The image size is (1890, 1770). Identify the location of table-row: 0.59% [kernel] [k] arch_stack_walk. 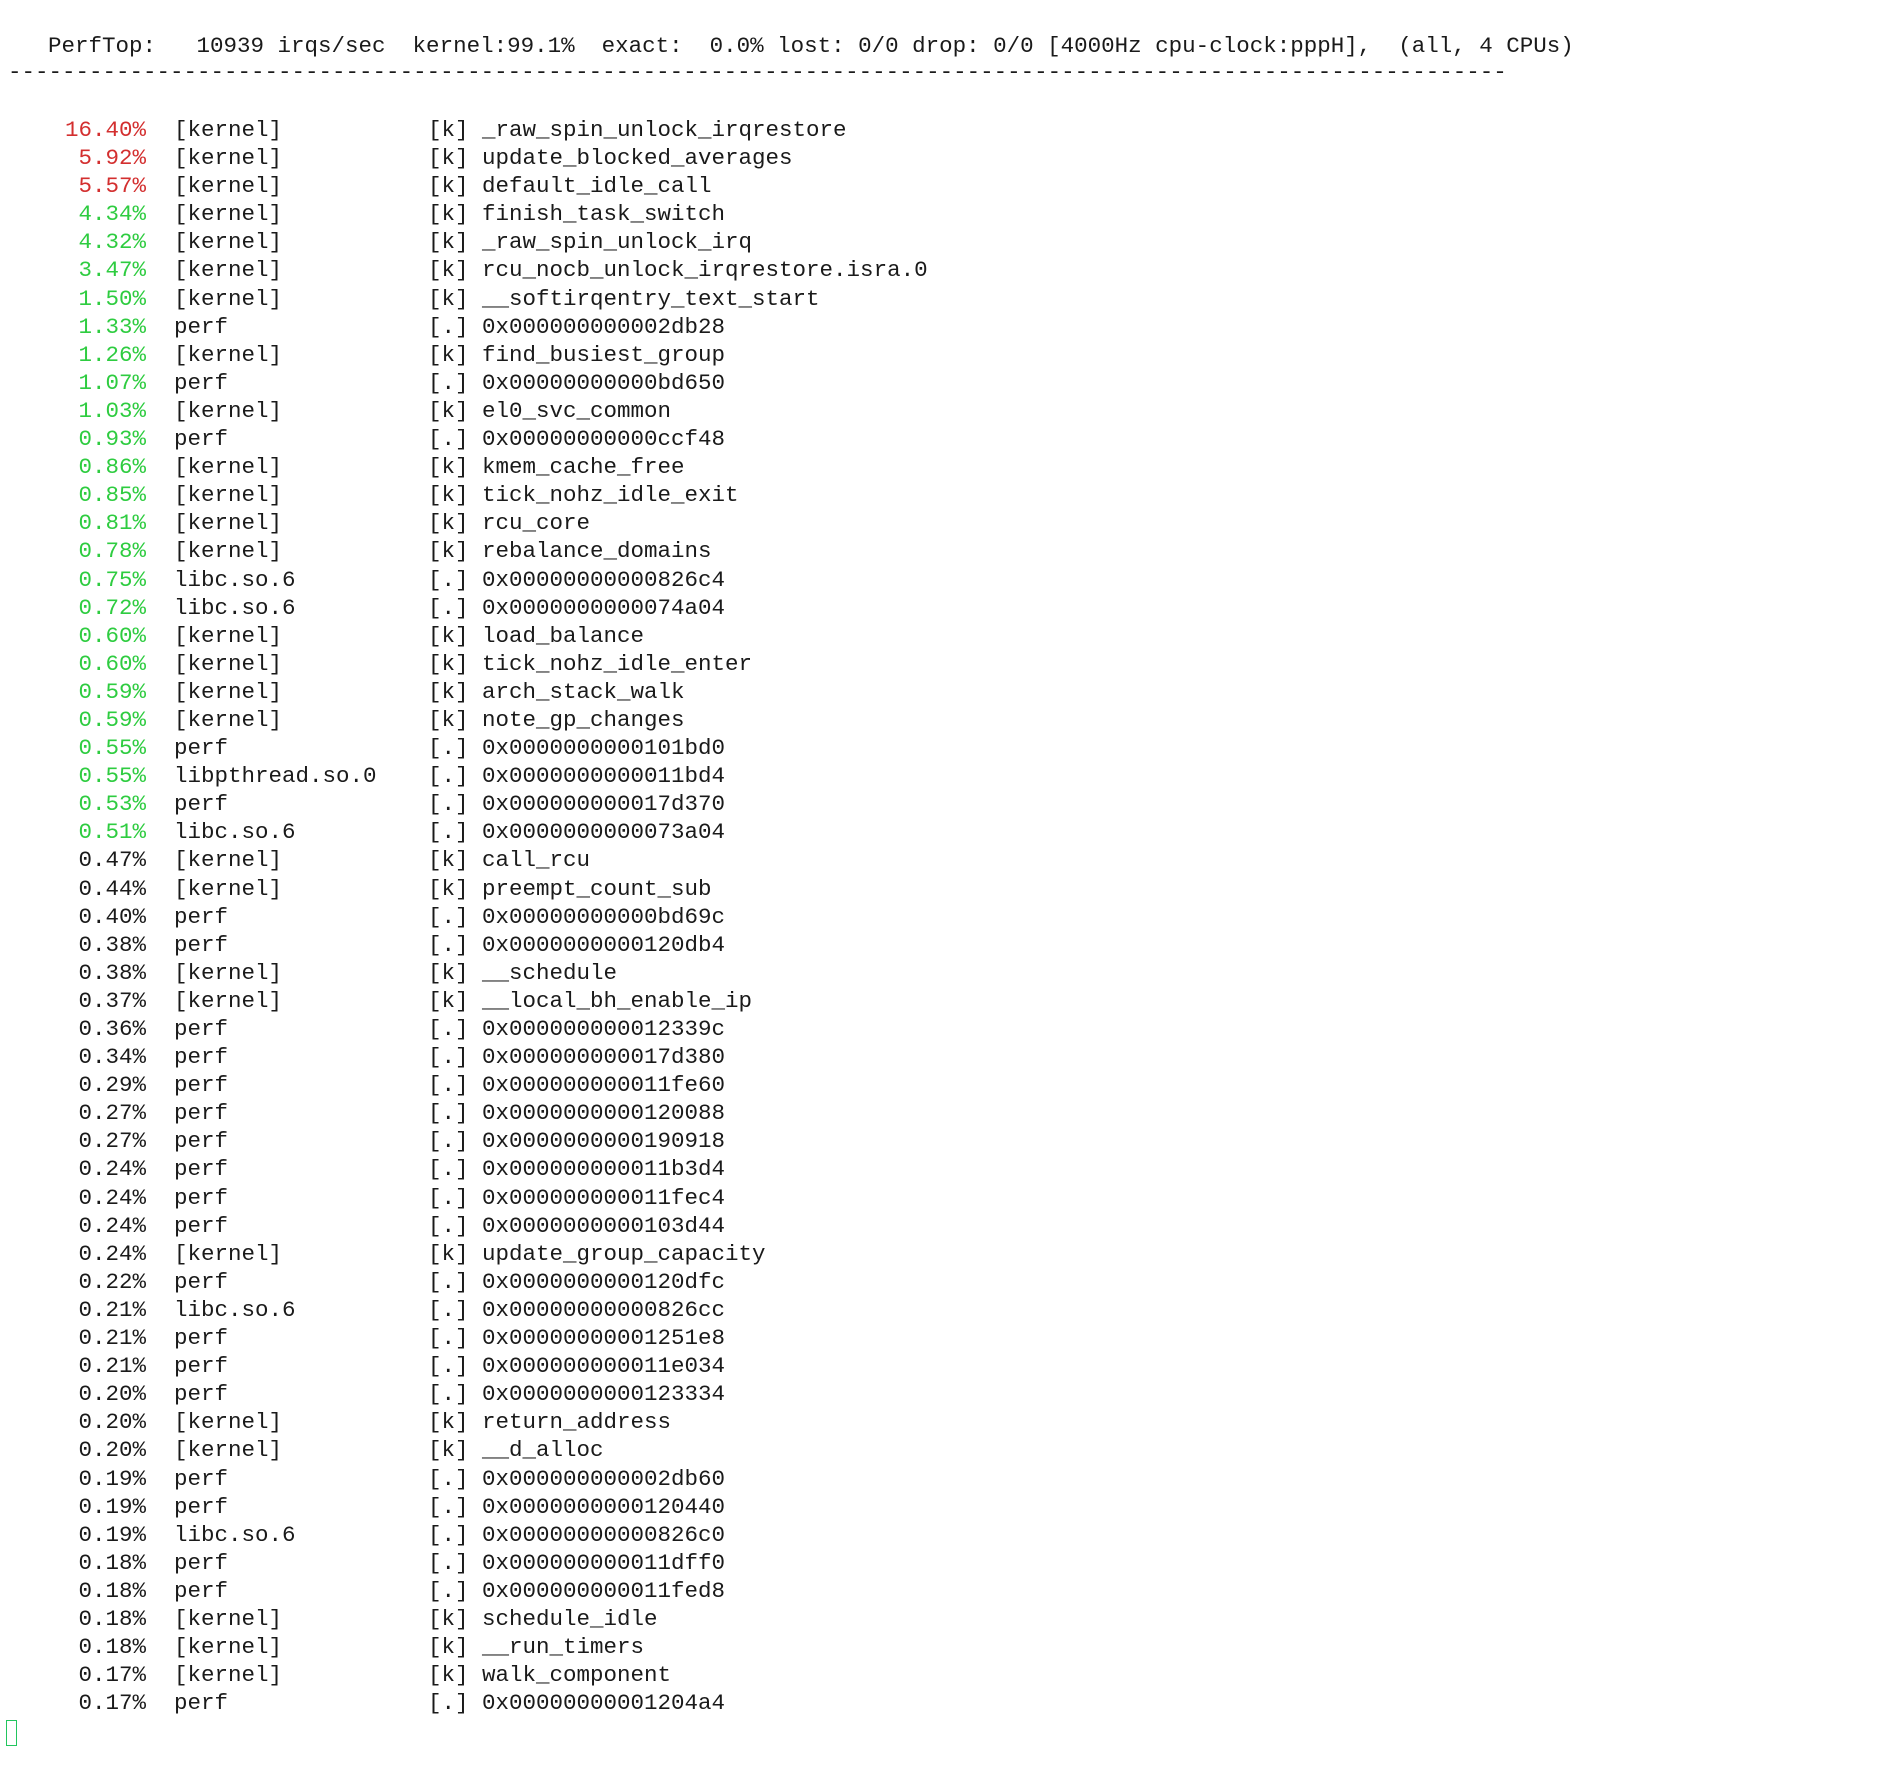
(945, 692).